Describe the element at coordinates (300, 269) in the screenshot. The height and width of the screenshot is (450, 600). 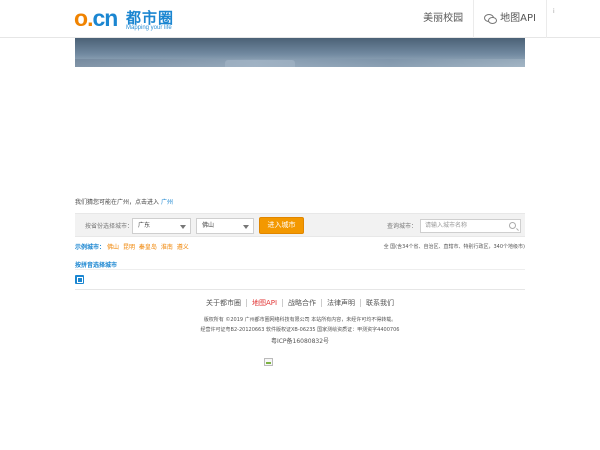
I see `divider` at that location.